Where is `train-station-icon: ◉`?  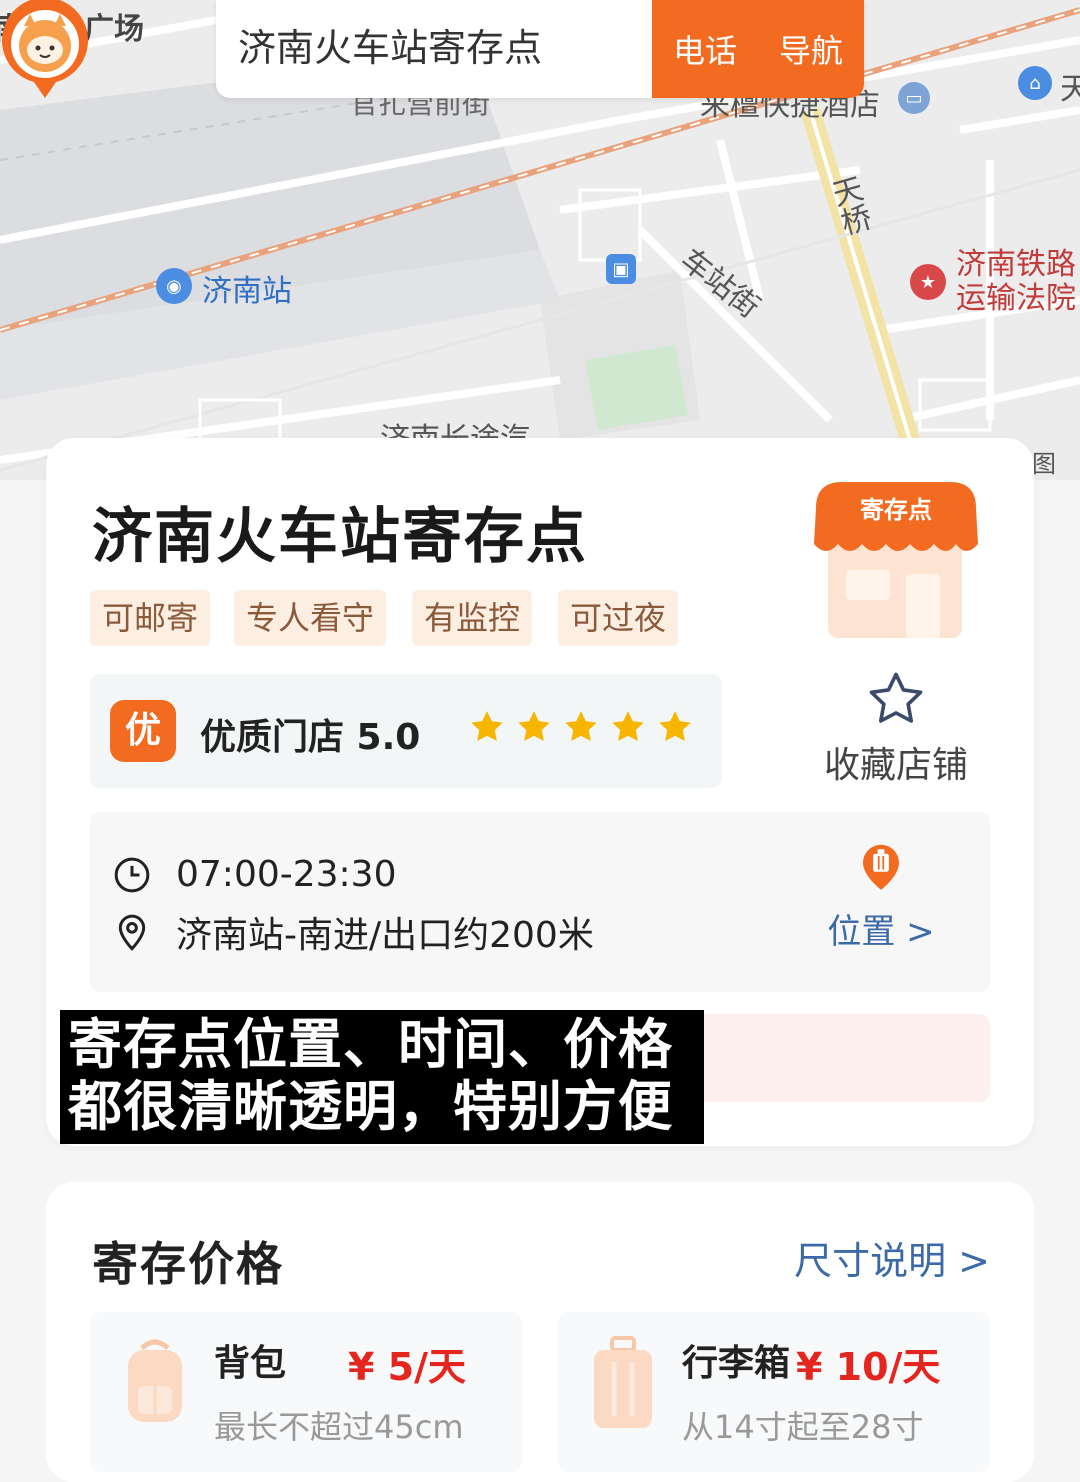 train-station-icon: ◉ is located at coordinates (174, 286).